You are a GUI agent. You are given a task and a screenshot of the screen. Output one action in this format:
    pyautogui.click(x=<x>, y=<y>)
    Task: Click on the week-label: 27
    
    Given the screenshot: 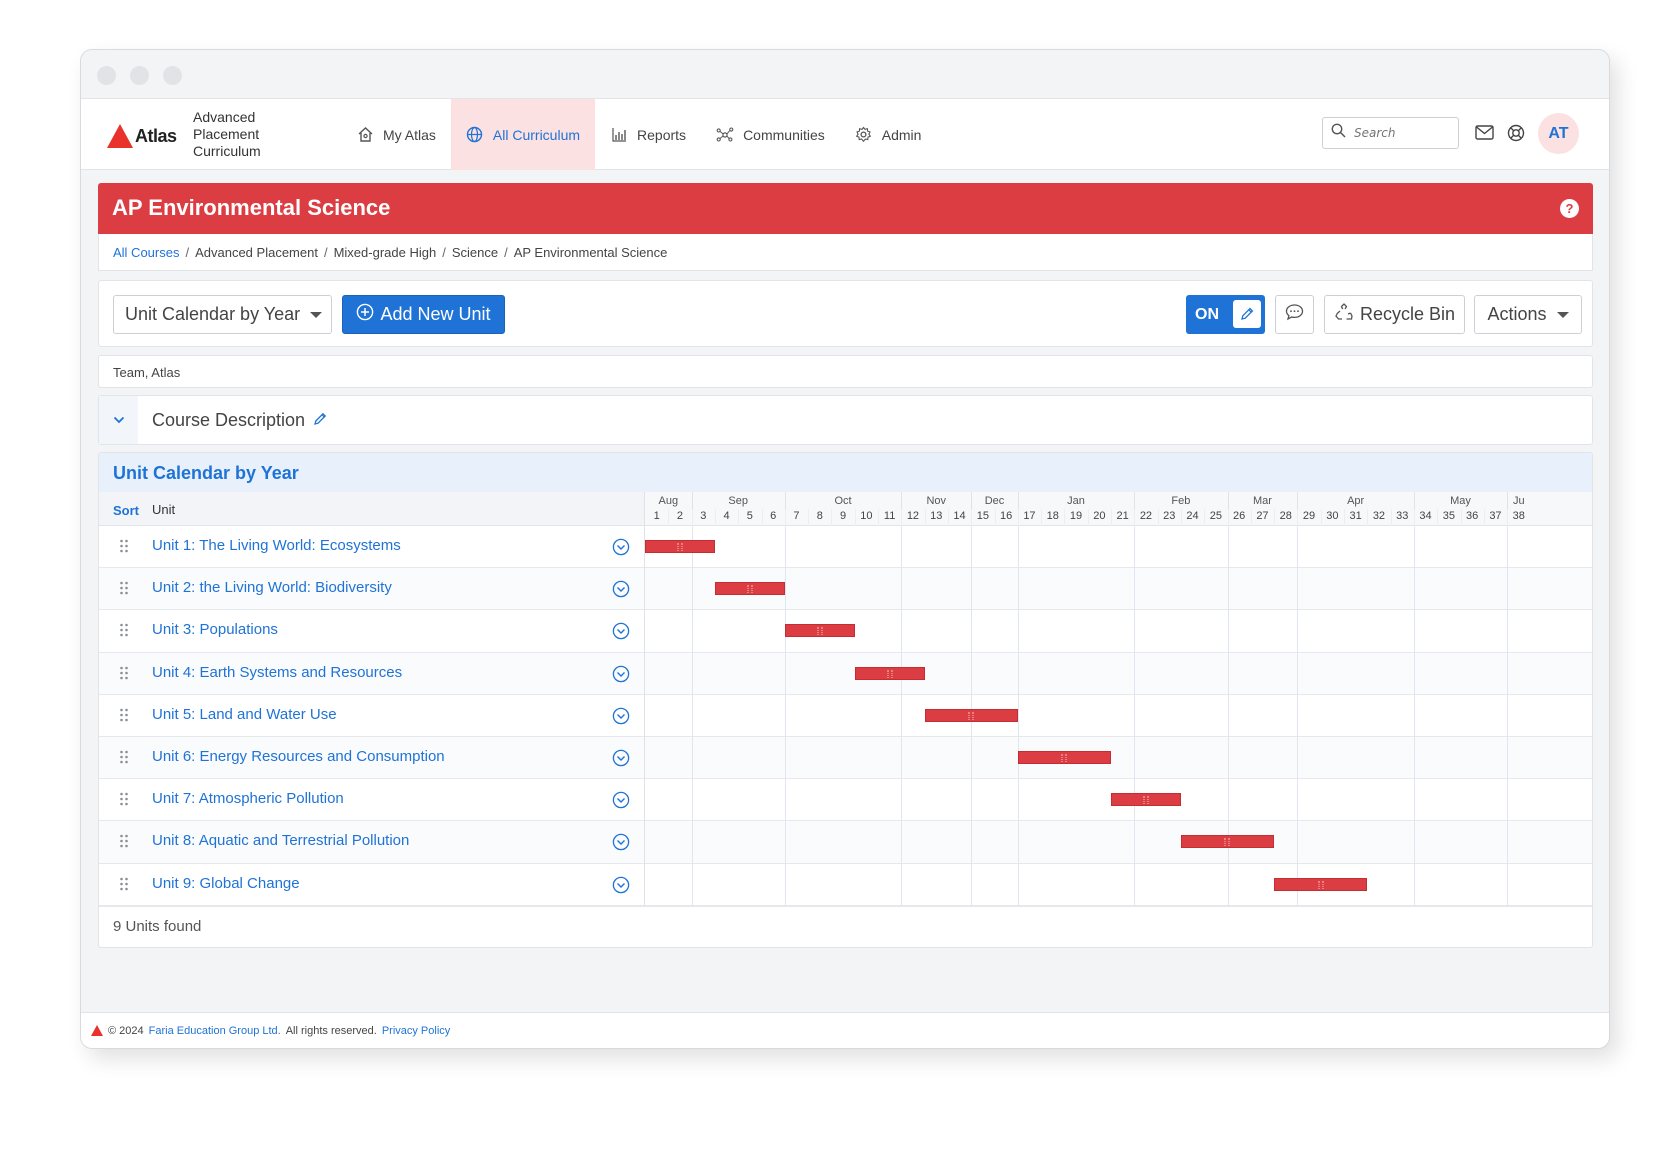 What is the action you would take?
    pyautogui.click(x=1262, y=516)
    